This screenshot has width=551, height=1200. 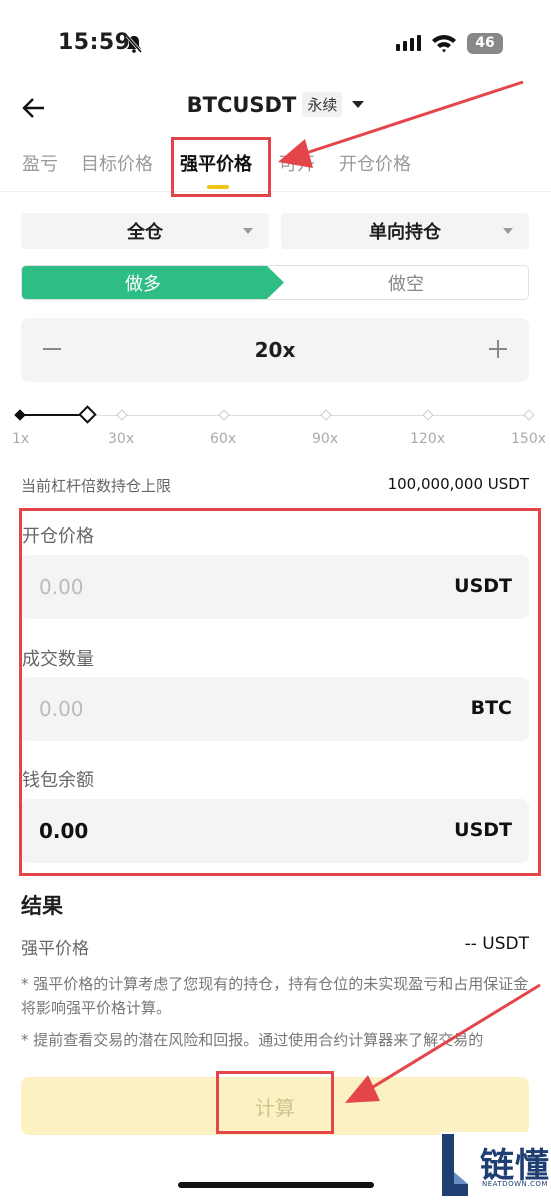 What do you see at coordinates (40, 163) in the screenshot?
I see `tab-pnl: 盈亏` at bounding box center [40, 163].